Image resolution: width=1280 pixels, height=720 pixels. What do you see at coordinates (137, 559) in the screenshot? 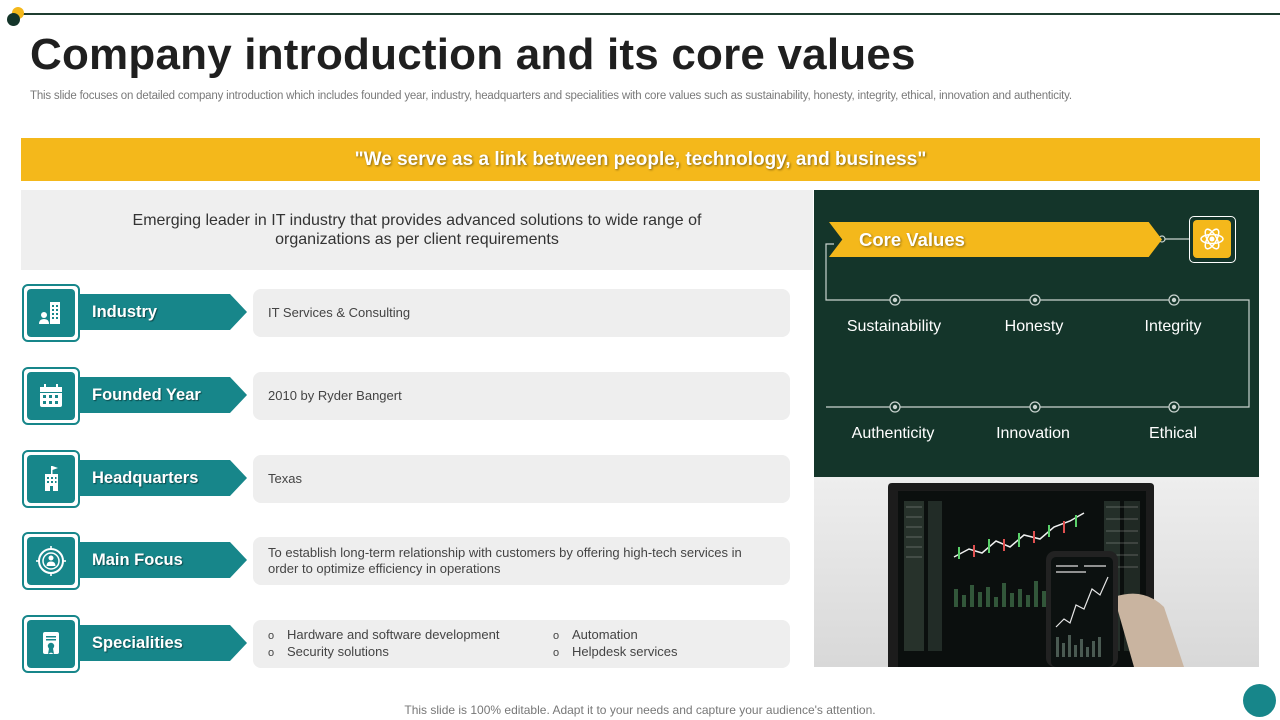
I see `main-focus-label: Main Focus` at bounding box center [137, 559].